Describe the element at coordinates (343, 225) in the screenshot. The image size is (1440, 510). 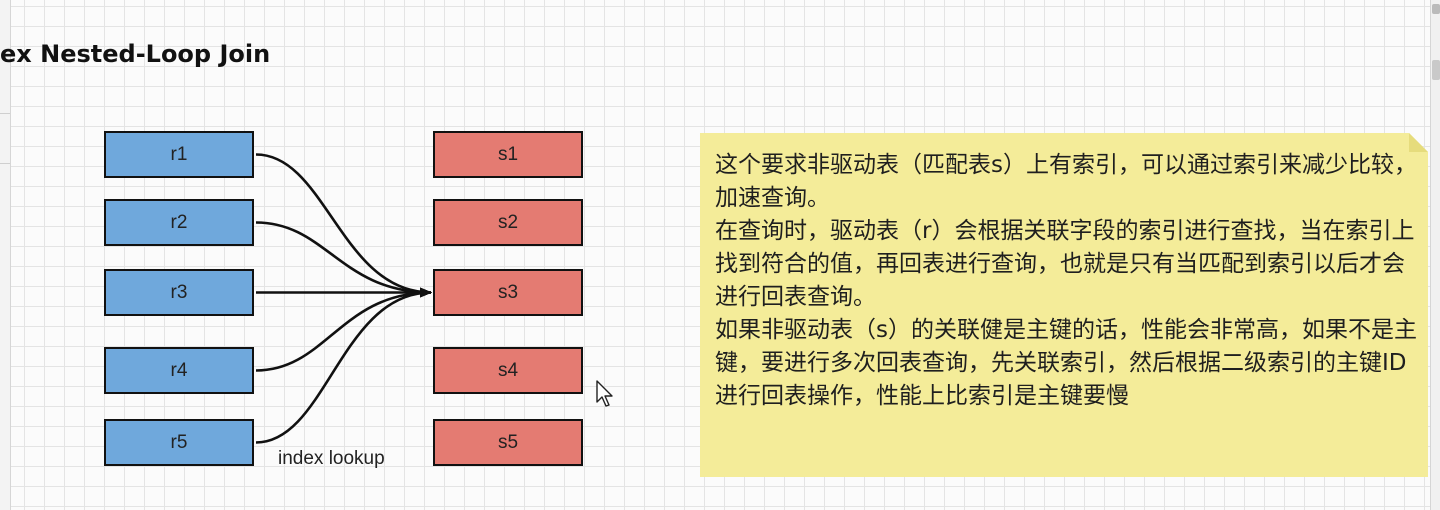
I see `edge-r1-to-s3` at that location.